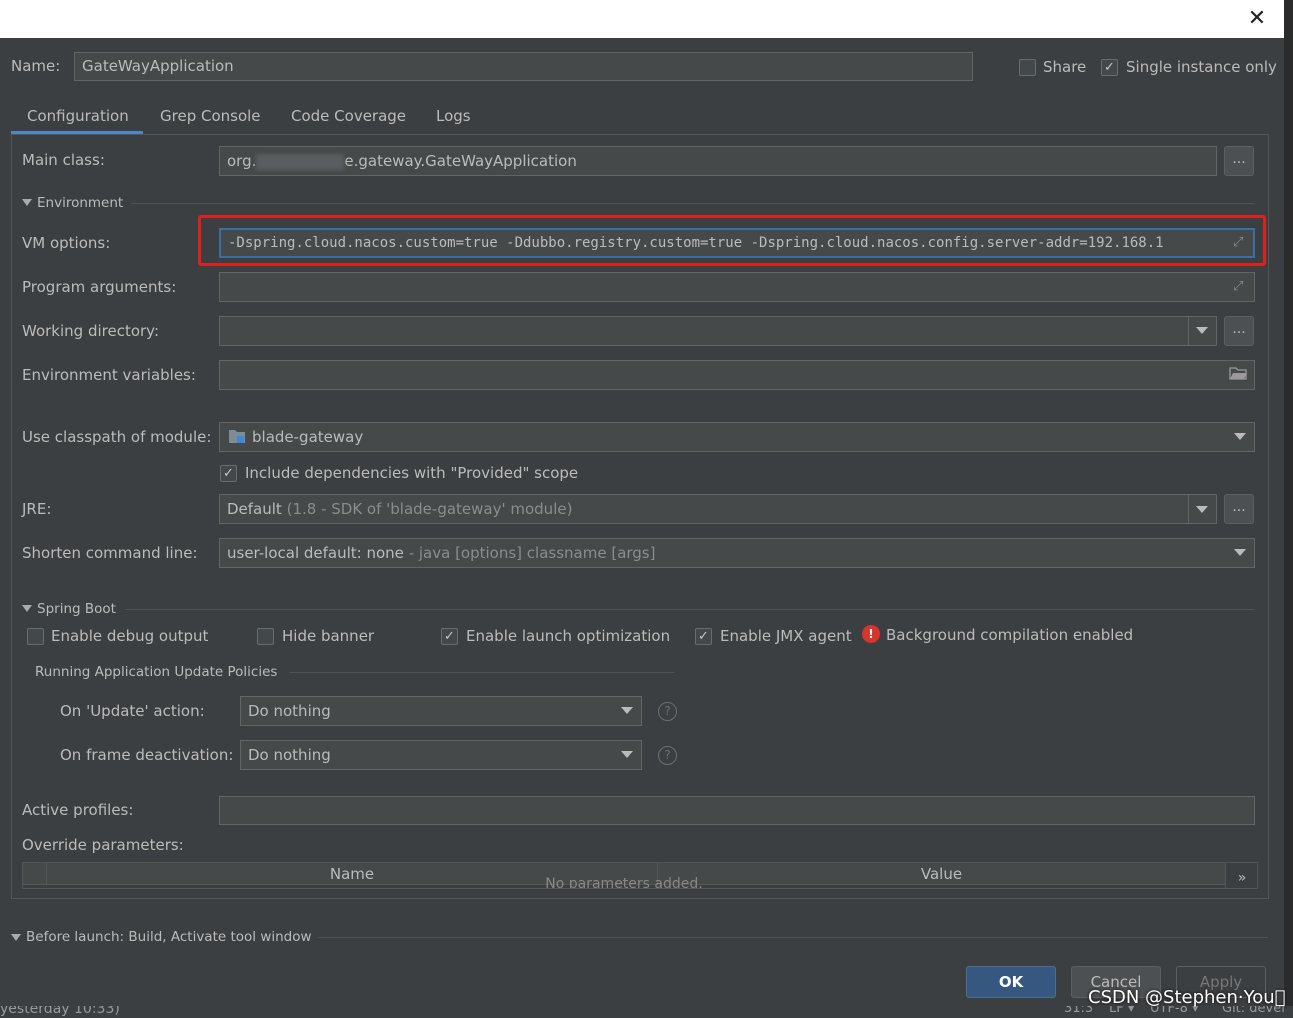 The height and width of the screenshot is (1018, 1293). Describe the element at coordinates (76, 609) in the screenshot. I see `spring-boot-title: Spring Boot` at that location.